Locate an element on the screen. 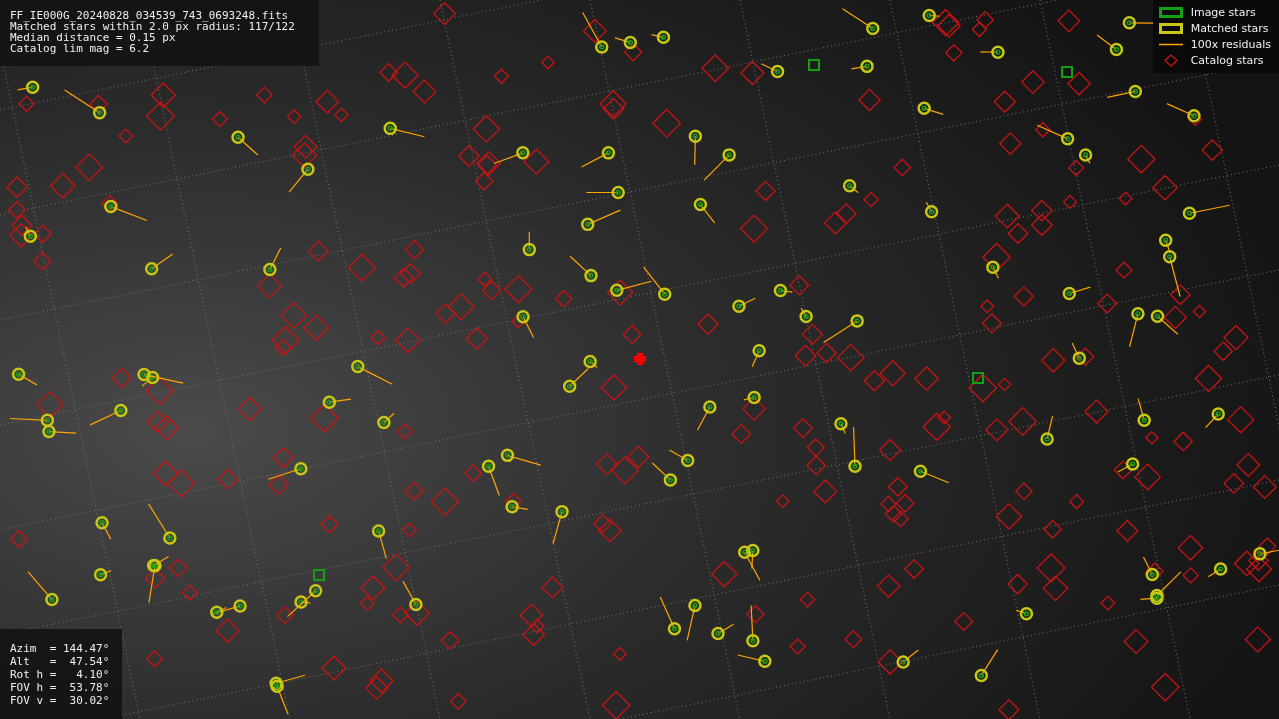 The image size is (1279, 719). pointing-text-line: Azim = 144.47° is located at coordinates (60, 648).